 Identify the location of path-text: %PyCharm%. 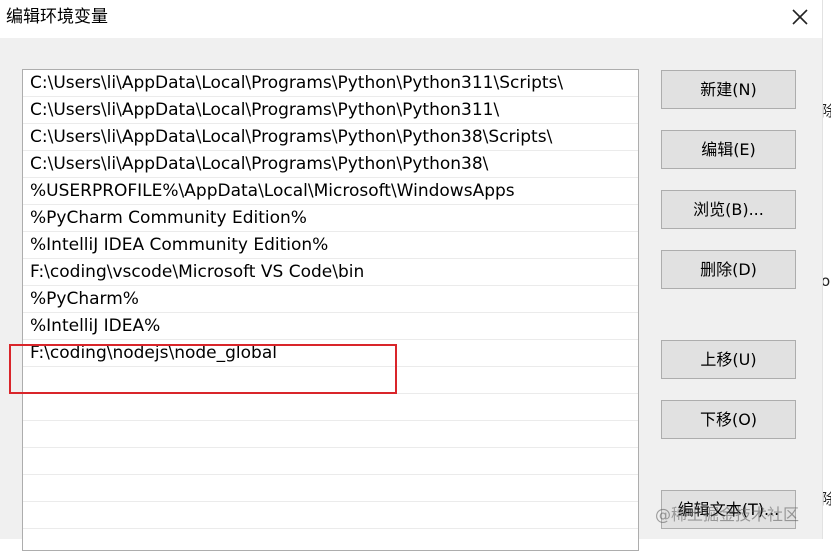
(84, 299).